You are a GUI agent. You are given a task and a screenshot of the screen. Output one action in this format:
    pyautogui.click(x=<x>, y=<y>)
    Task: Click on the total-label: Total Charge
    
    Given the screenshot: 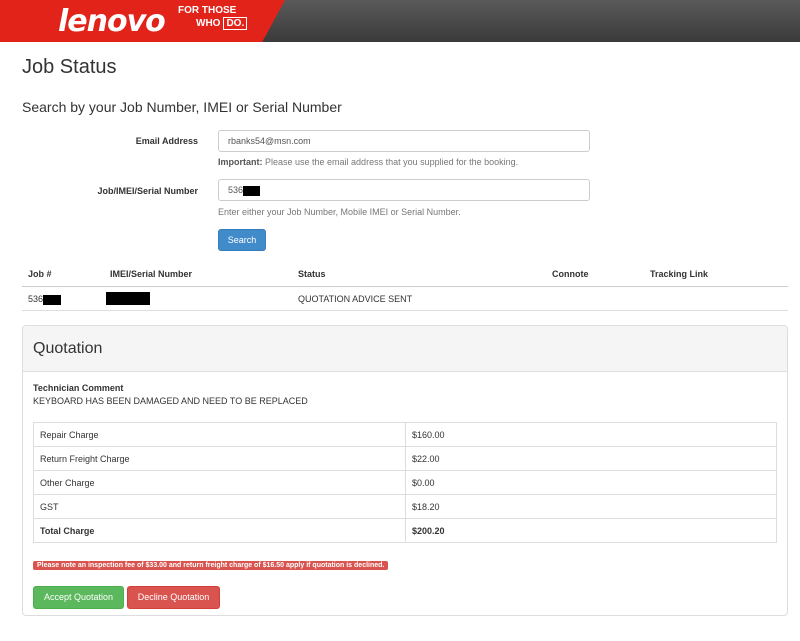 What is the action you would take?
    pyautogui.click(x=219, y=530)
    